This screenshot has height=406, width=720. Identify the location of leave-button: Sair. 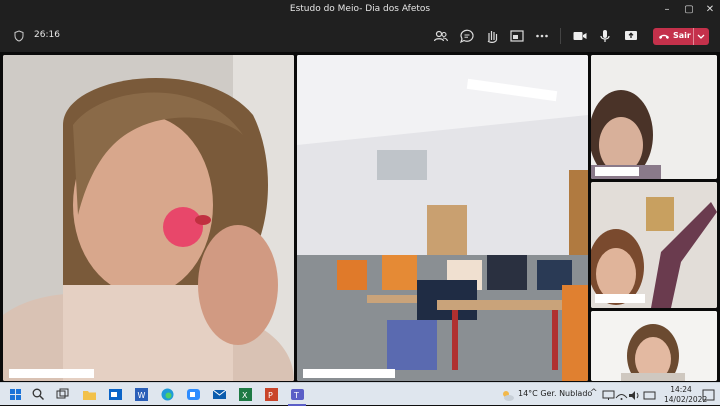
(681, 36).